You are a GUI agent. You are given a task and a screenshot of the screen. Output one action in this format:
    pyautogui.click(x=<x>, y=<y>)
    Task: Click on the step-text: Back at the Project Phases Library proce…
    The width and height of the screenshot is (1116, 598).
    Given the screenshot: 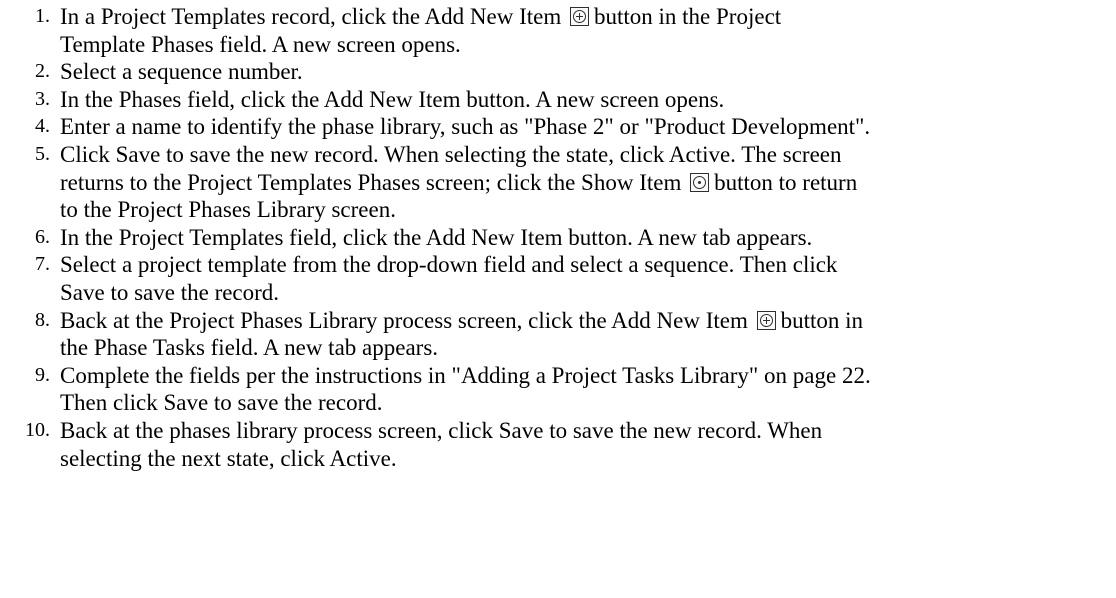 What is the action you would take?
    pyautogui.click(x=404, y=320)
    